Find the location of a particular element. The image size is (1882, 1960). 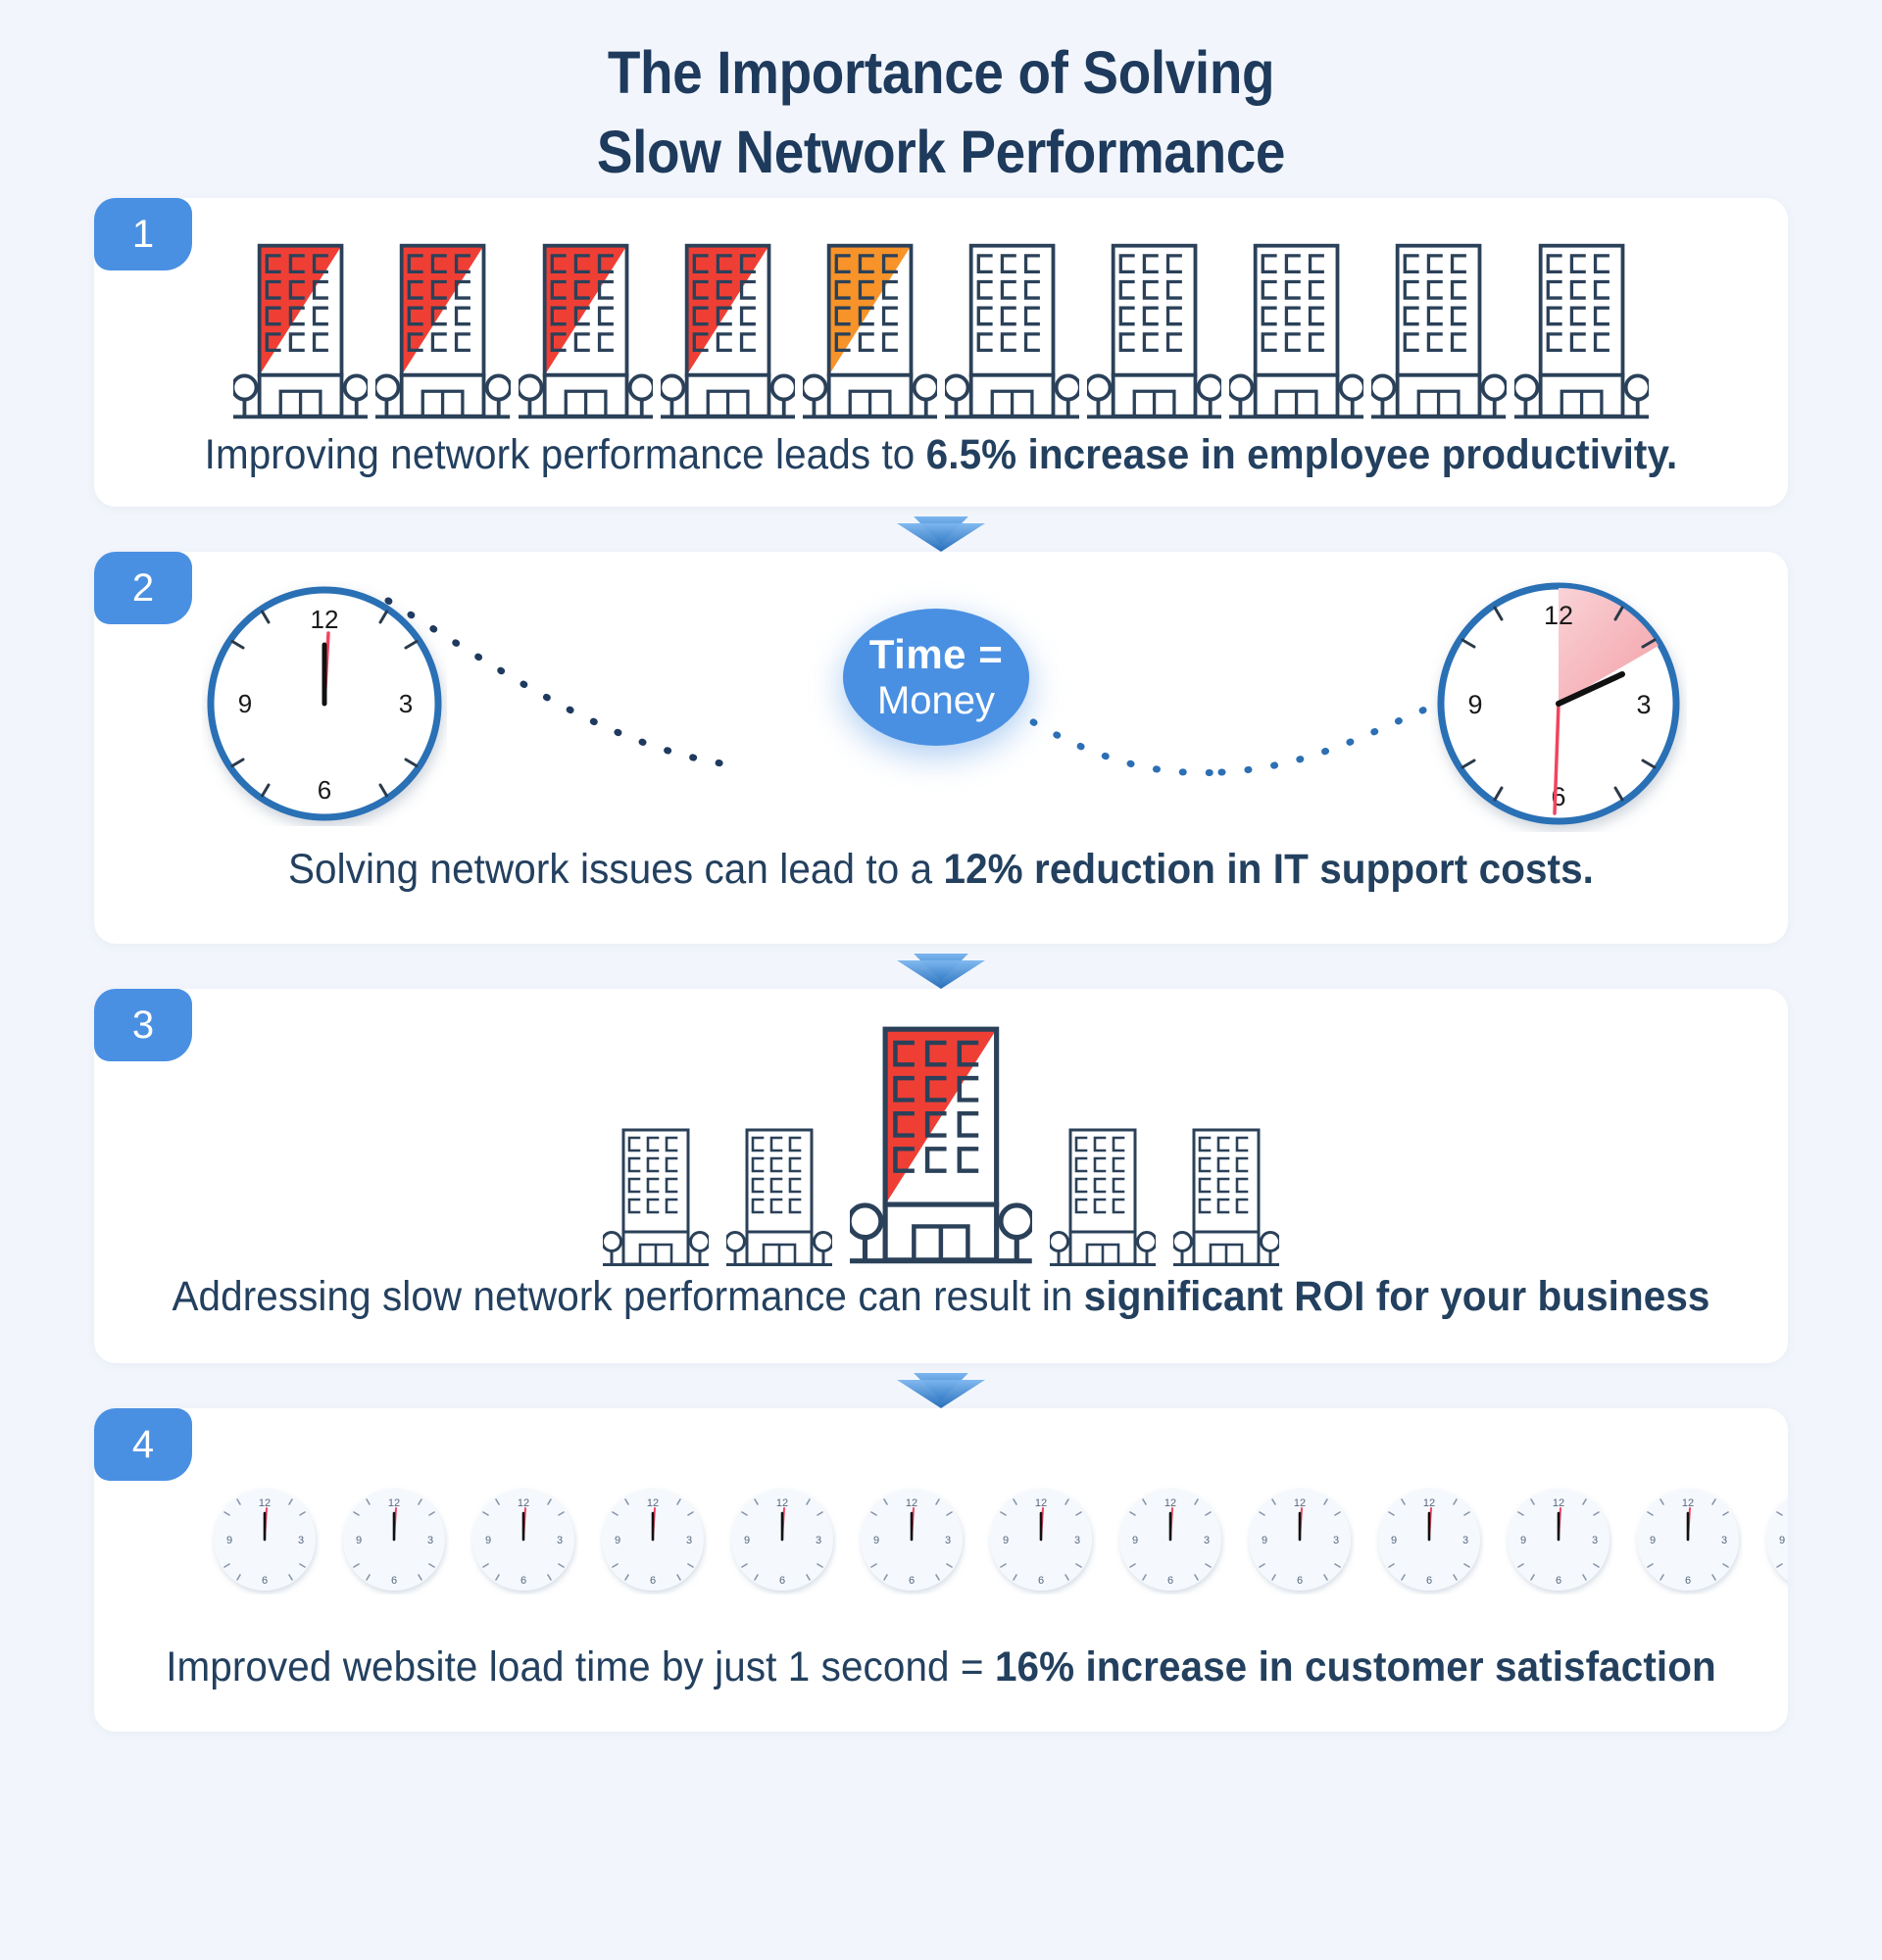

buildings-row-step3 is located at coordinates (941, 1140).